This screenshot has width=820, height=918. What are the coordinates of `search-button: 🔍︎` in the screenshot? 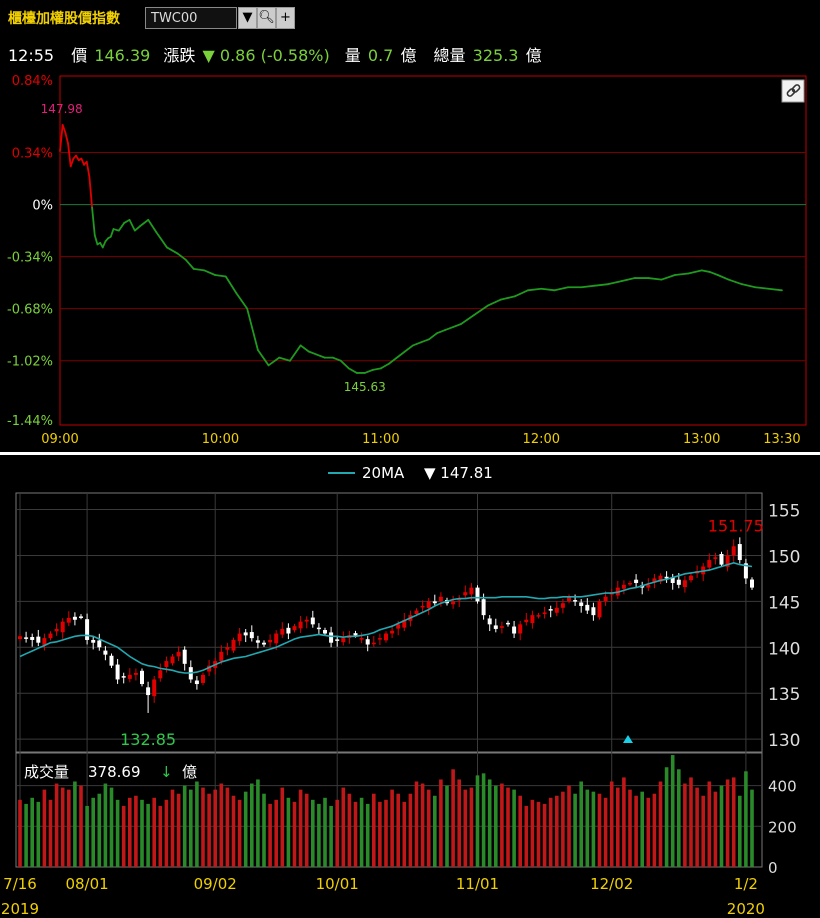 It's located at (266, 18).